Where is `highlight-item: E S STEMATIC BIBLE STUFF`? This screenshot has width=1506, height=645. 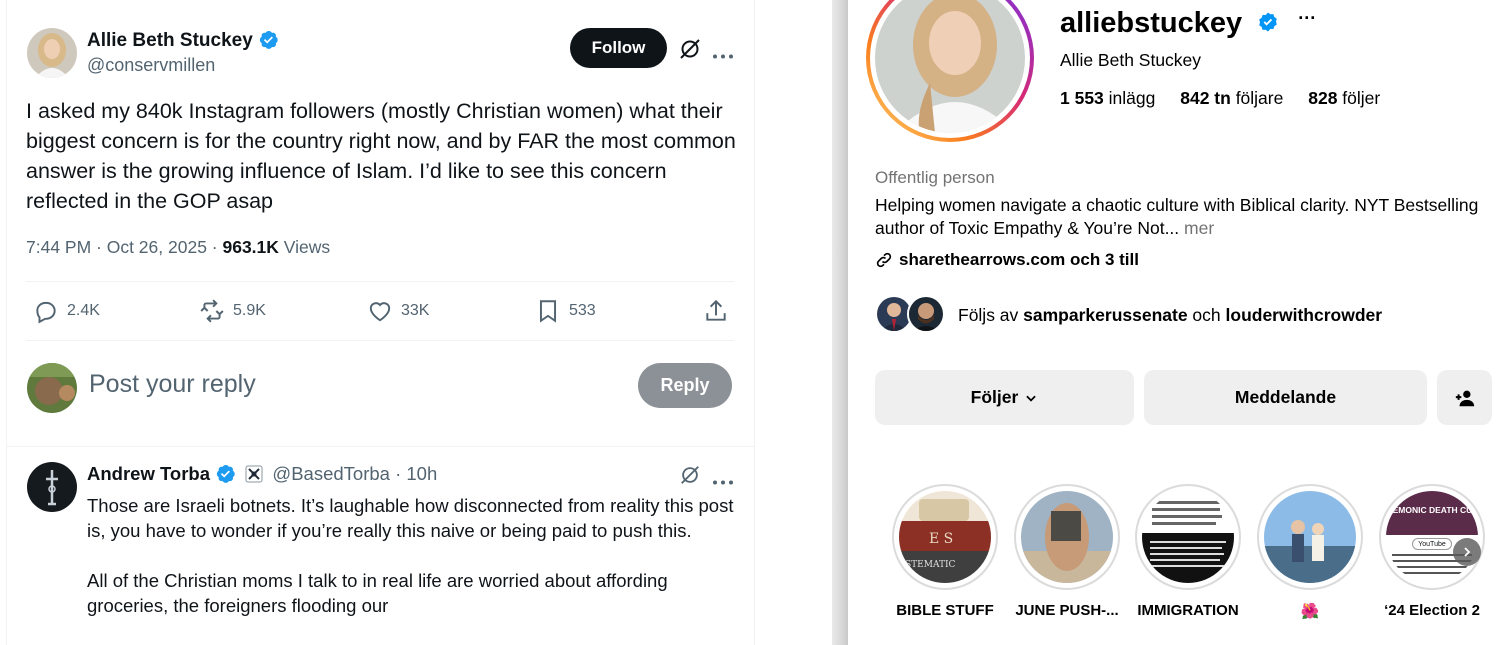 highlight-item: E S STEMATIC BIBLE STUFF is located at coordinates (945, 551).